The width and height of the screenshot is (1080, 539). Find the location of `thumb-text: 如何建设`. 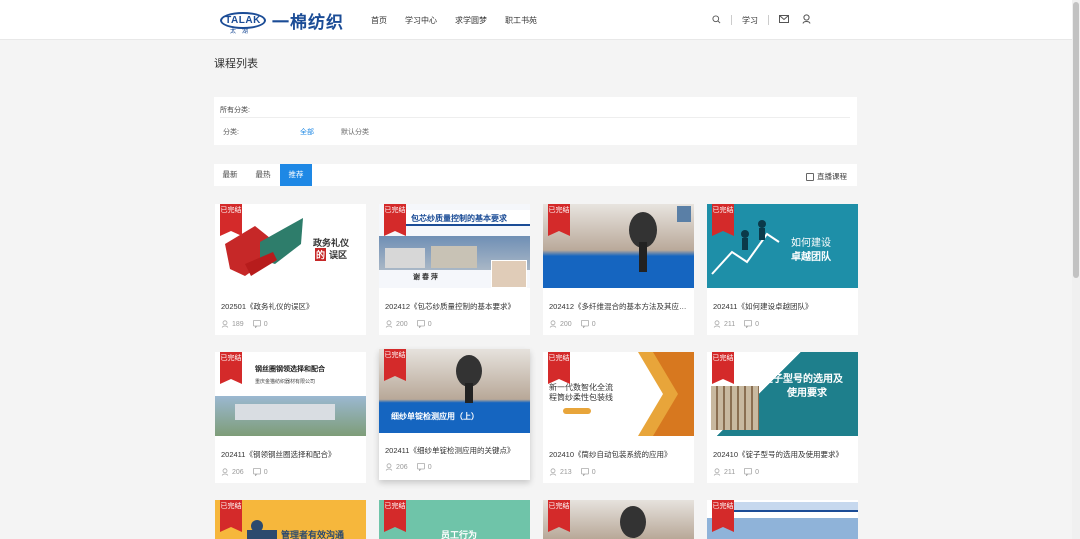

thumb-text: 如何建设 is located at coordinates (811, 243).